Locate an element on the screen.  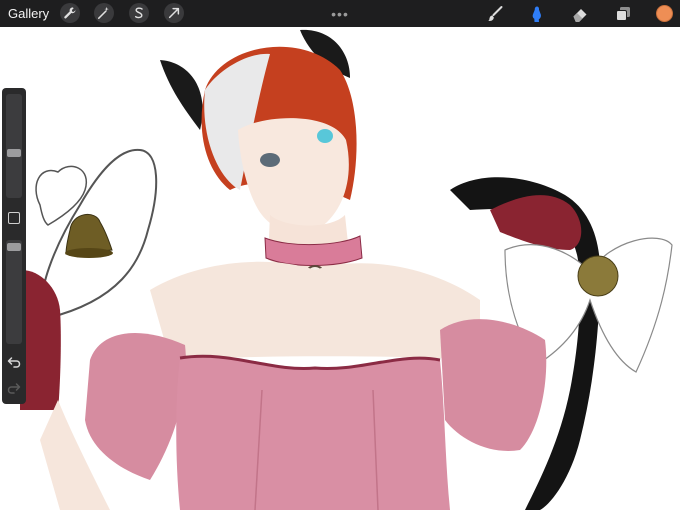
brush-size-thumb is located at coordinates (14, 152).